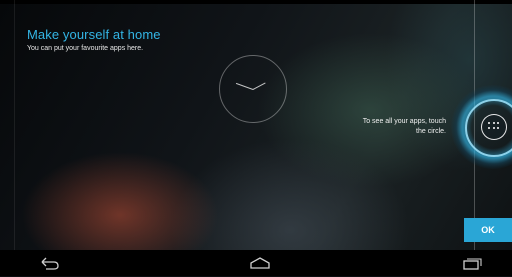 The width and height of the screenshot is (512, 277). I want to click on home-icon, so click(260, 263).